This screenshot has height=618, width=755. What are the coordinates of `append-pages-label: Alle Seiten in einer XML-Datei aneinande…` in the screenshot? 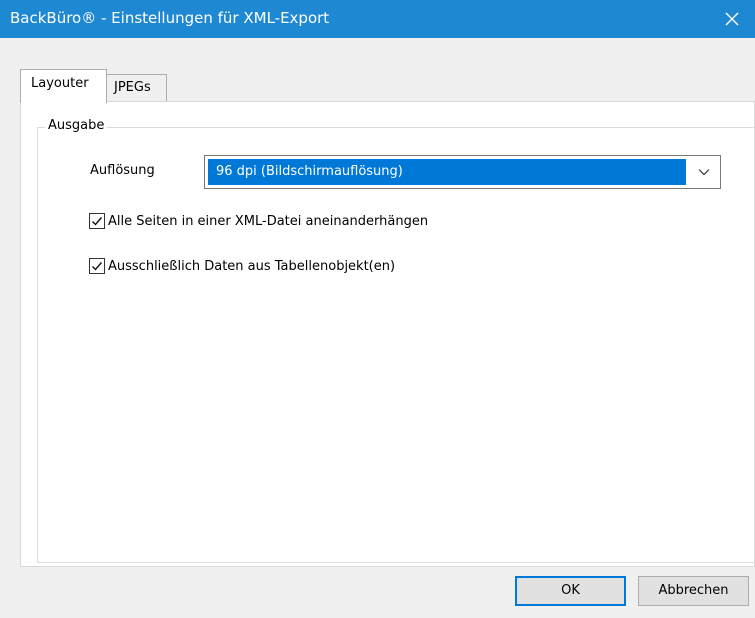 It's located at (268, 221).